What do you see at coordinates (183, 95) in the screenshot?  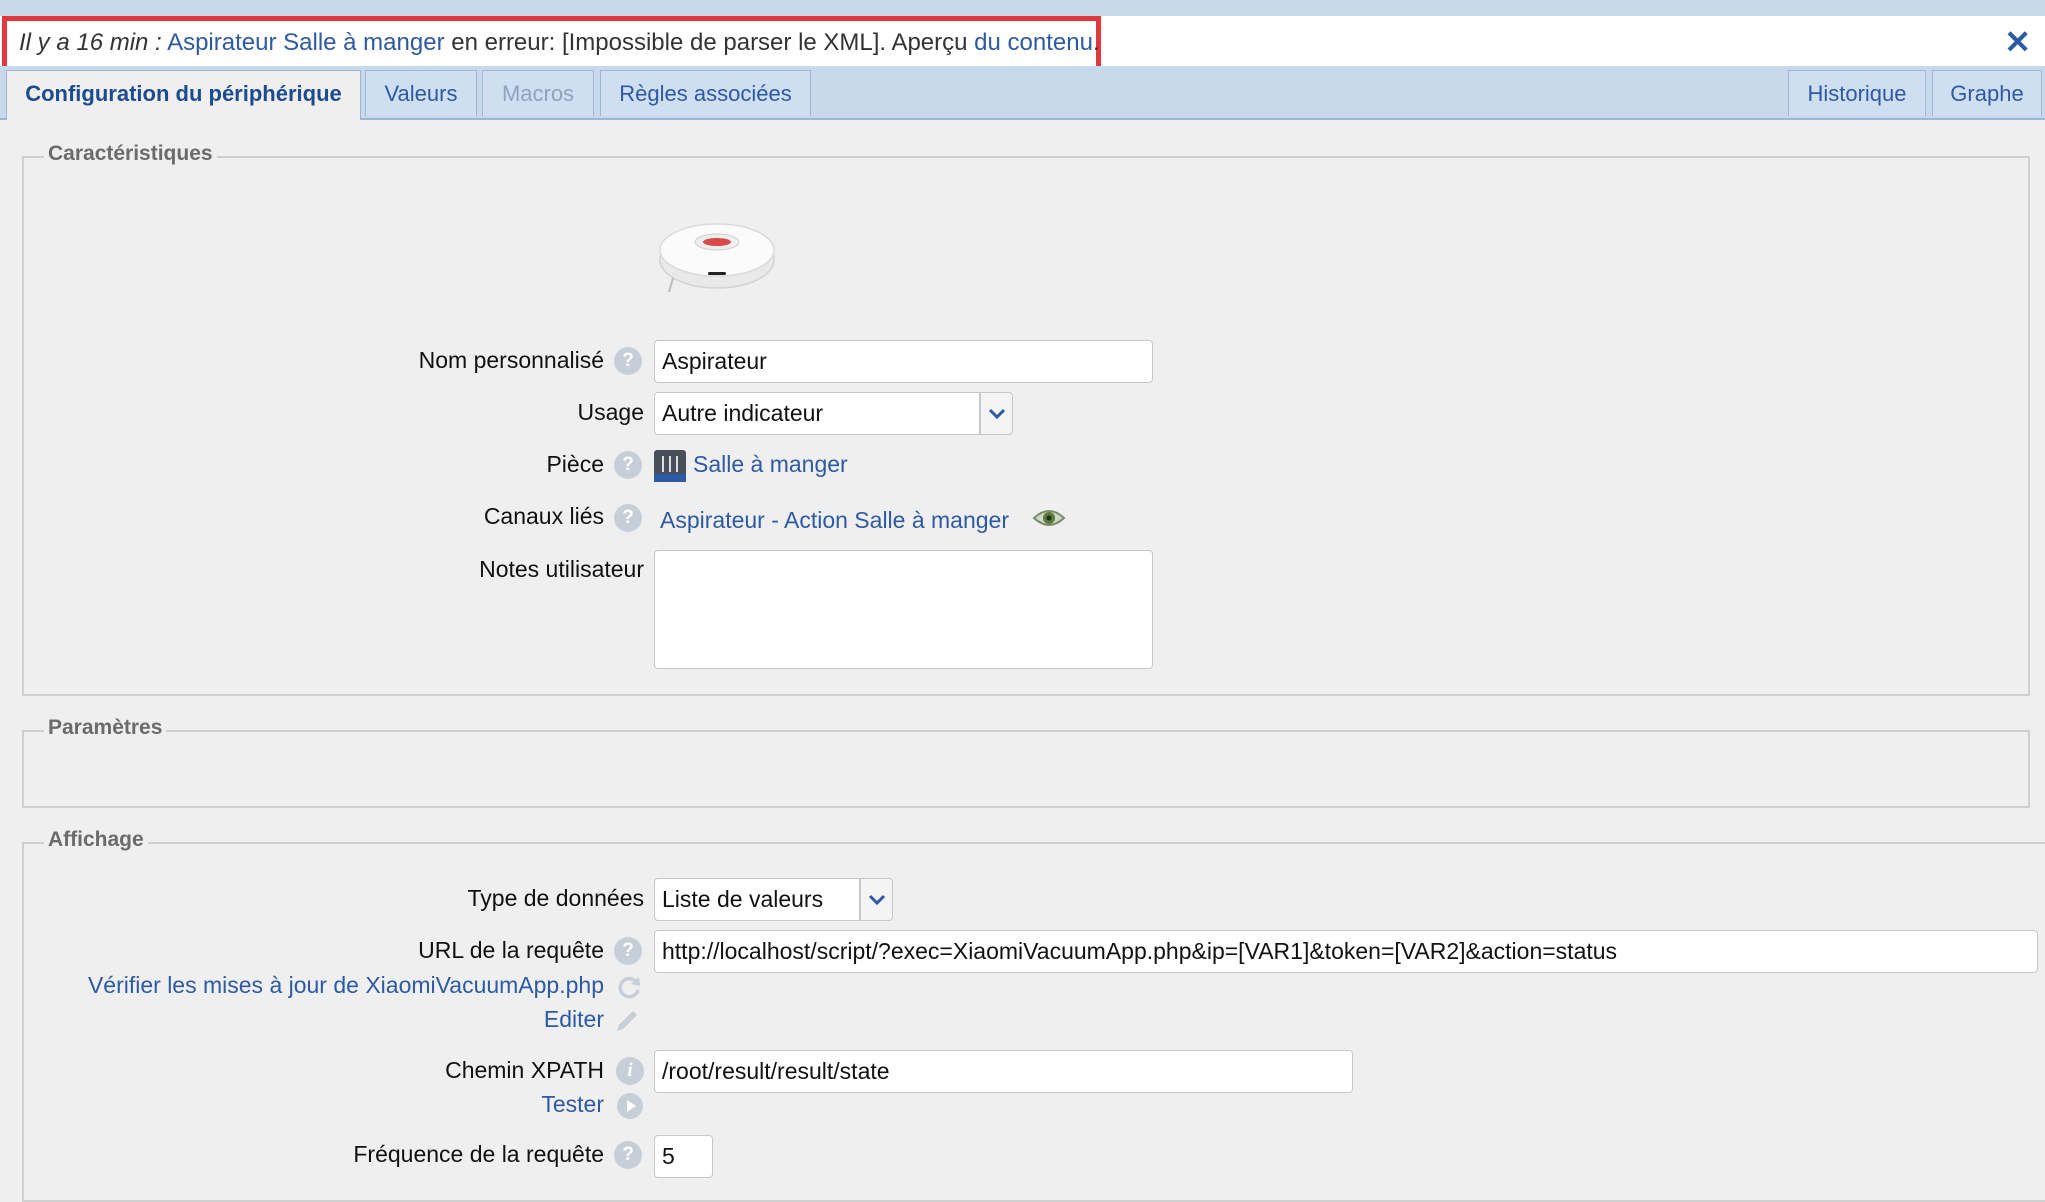 I see `tab-device-configuration: Configuration du périphérique` at bounding box center [183, 95].